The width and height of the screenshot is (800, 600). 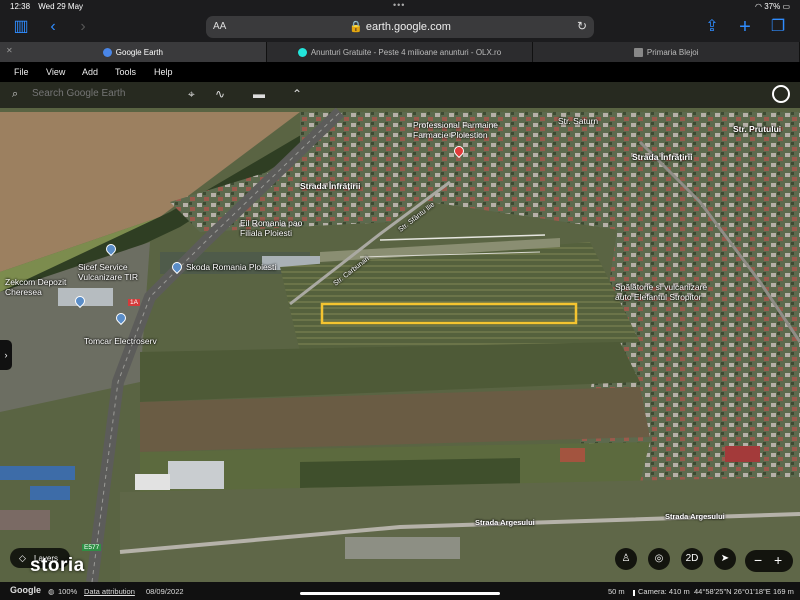 I want to click on compass-icon: ➤, so click(x=725, y=559).